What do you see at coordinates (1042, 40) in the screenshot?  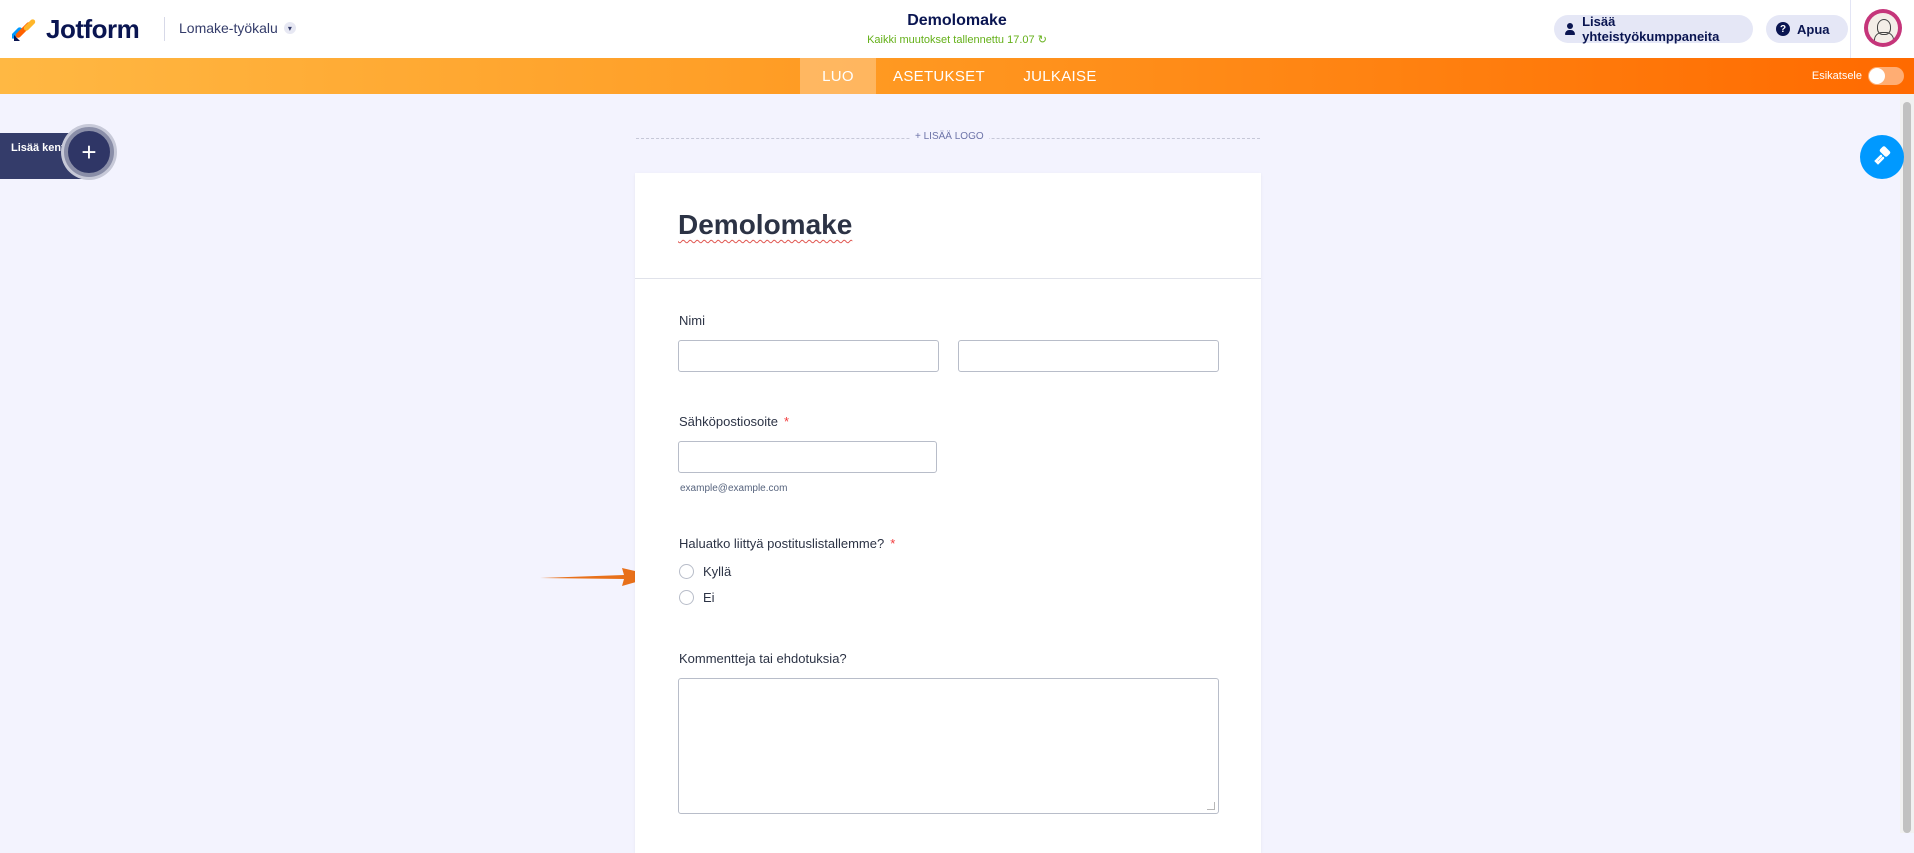 I see `refresh-icon: ↻` at bounding box center [1042, 40].